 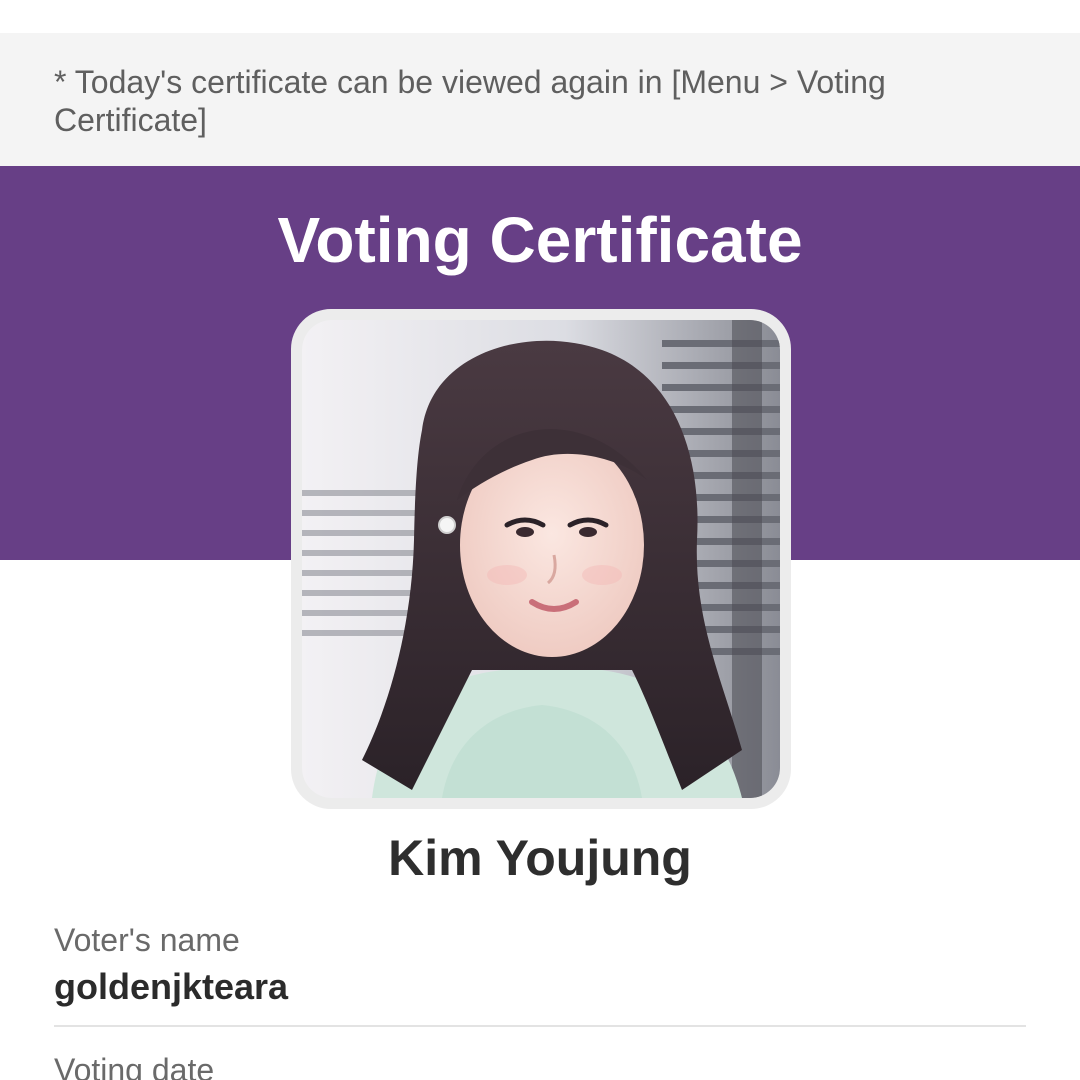 What do you see at coordinates (540, 858) in the screenshot?
I see `idol-name: Kim Youjung` at bounding box center [540, 858].